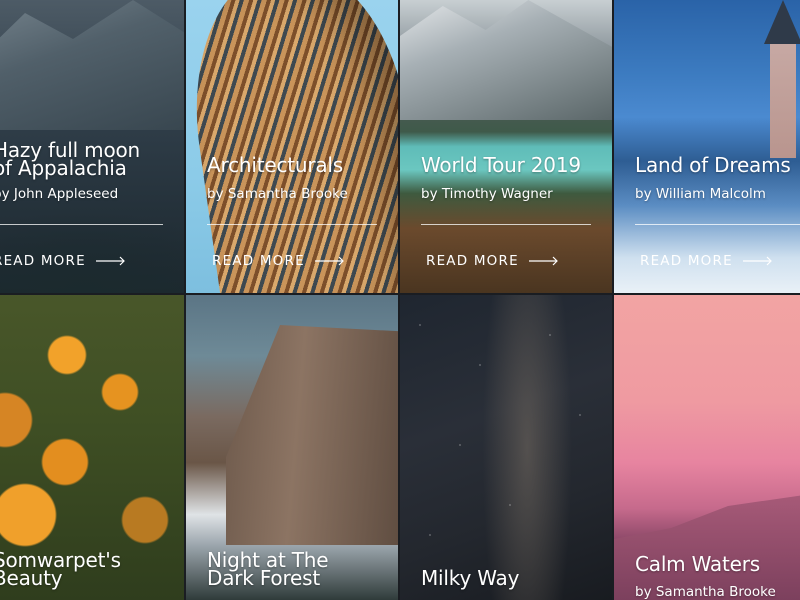 The height and width of the screenshot is (600, 800). What do you see at coordinates (707, 447) in the screenshot?
I see `card-calm-waters: Calm Waters by Samantha Brooke` at bounding box center [707, 447].